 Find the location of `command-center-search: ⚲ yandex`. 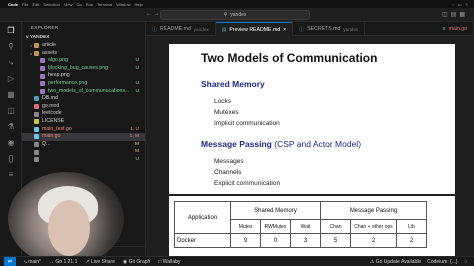

command-center-search: ⚲ yandex is located at coordinates (235, 15).